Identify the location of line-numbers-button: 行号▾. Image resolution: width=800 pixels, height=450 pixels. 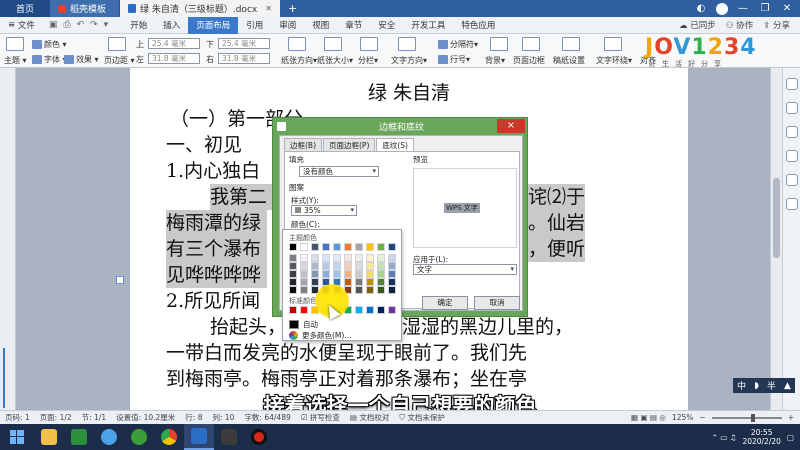
(454, 59).